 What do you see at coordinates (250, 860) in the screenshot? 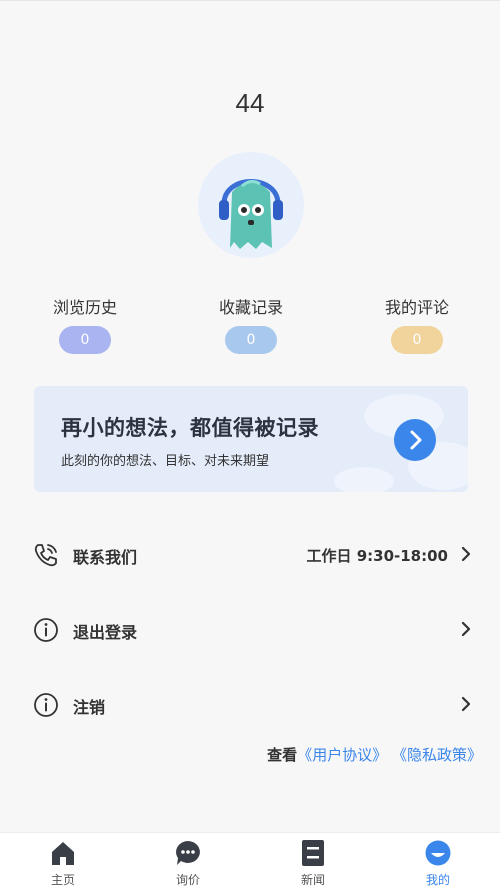
I see `bottom-tab-bar: 主页 询价 新闻 我的` at bounding box center [250, 860].